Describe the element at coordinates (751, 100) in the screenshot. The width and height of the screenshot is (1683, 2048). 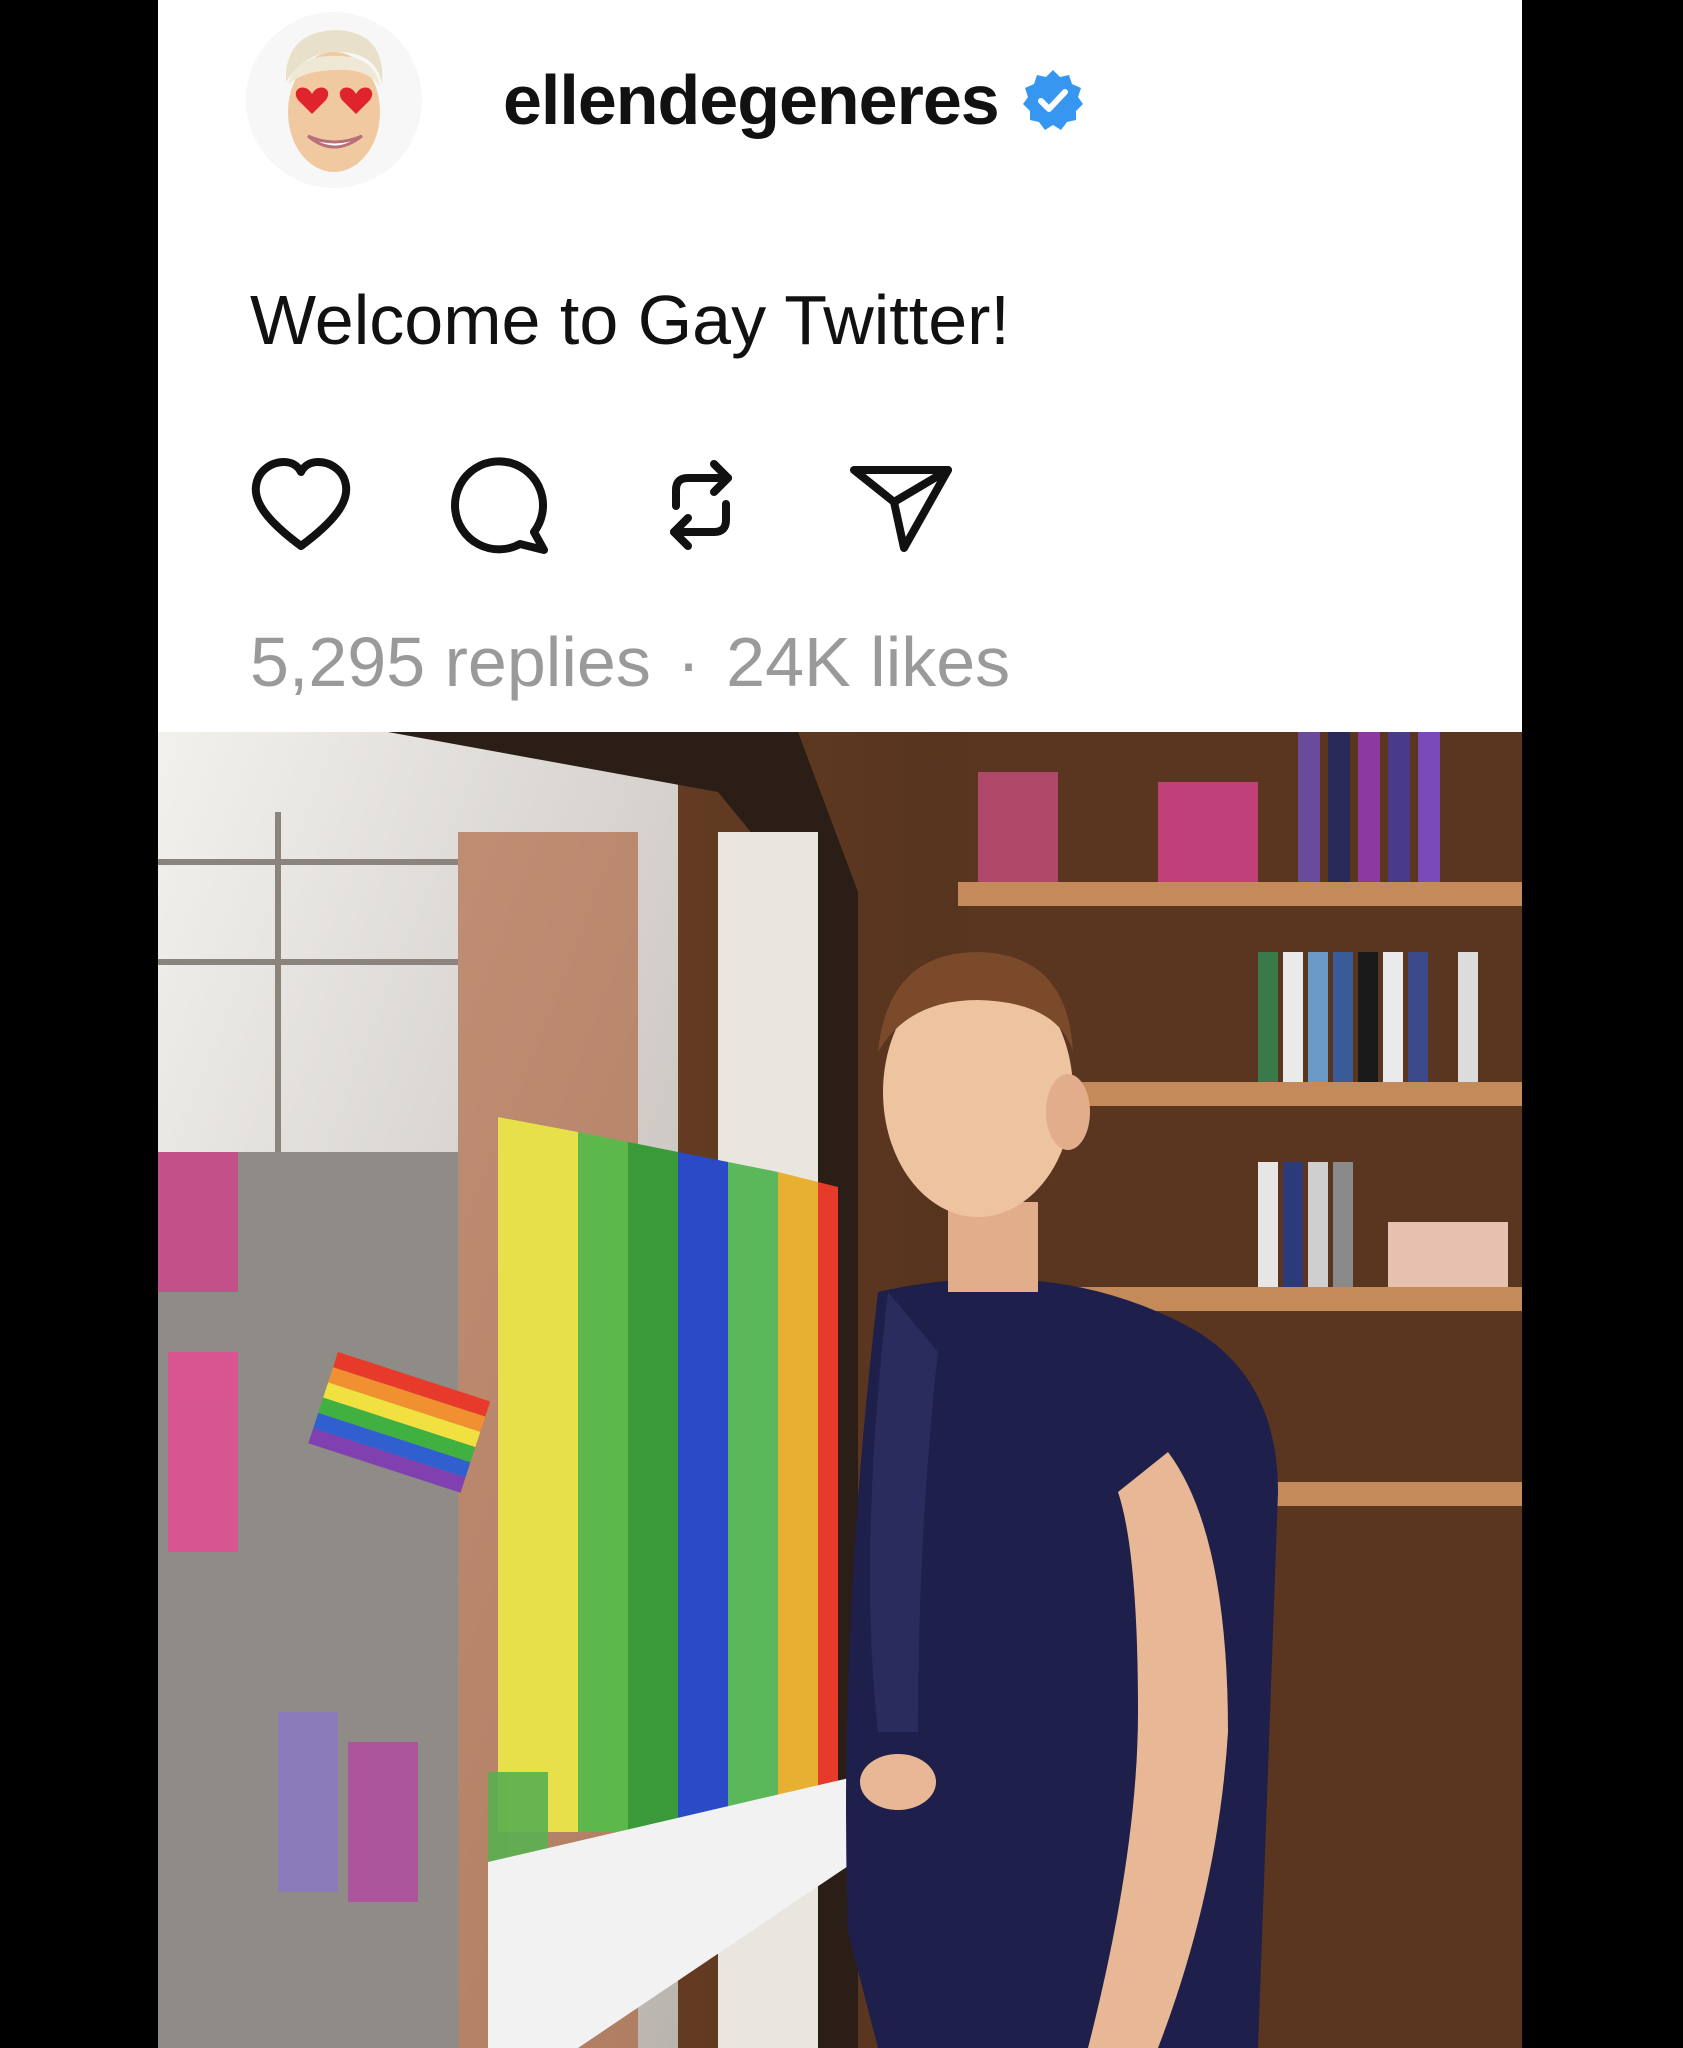
I see `username: ellendegeneres` at that location.